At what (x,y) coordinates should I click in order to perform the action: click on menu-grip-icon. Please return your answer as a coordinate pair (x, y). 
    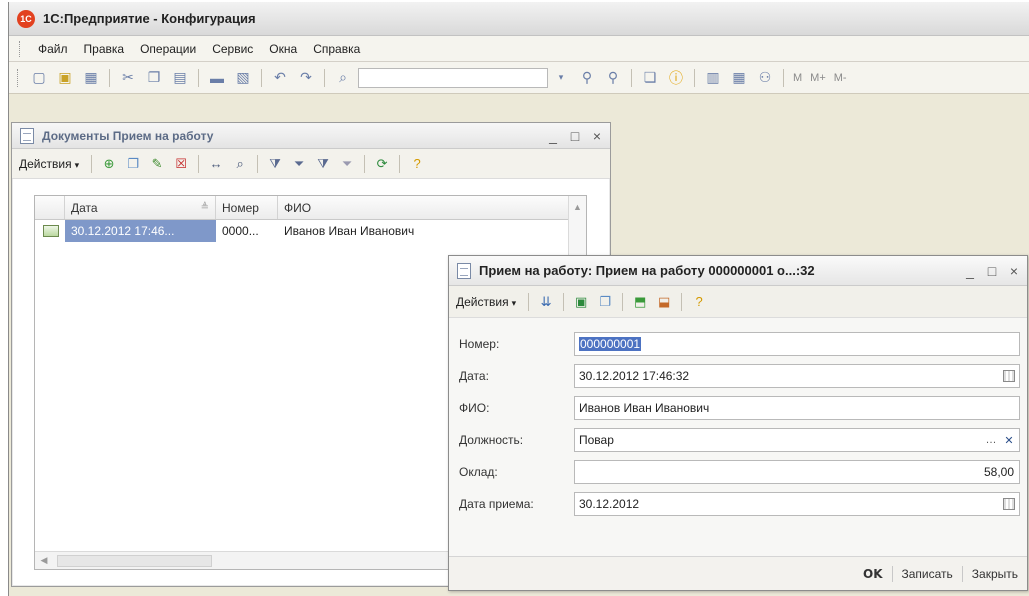
    Looking at the image, I should click on (20, 48).